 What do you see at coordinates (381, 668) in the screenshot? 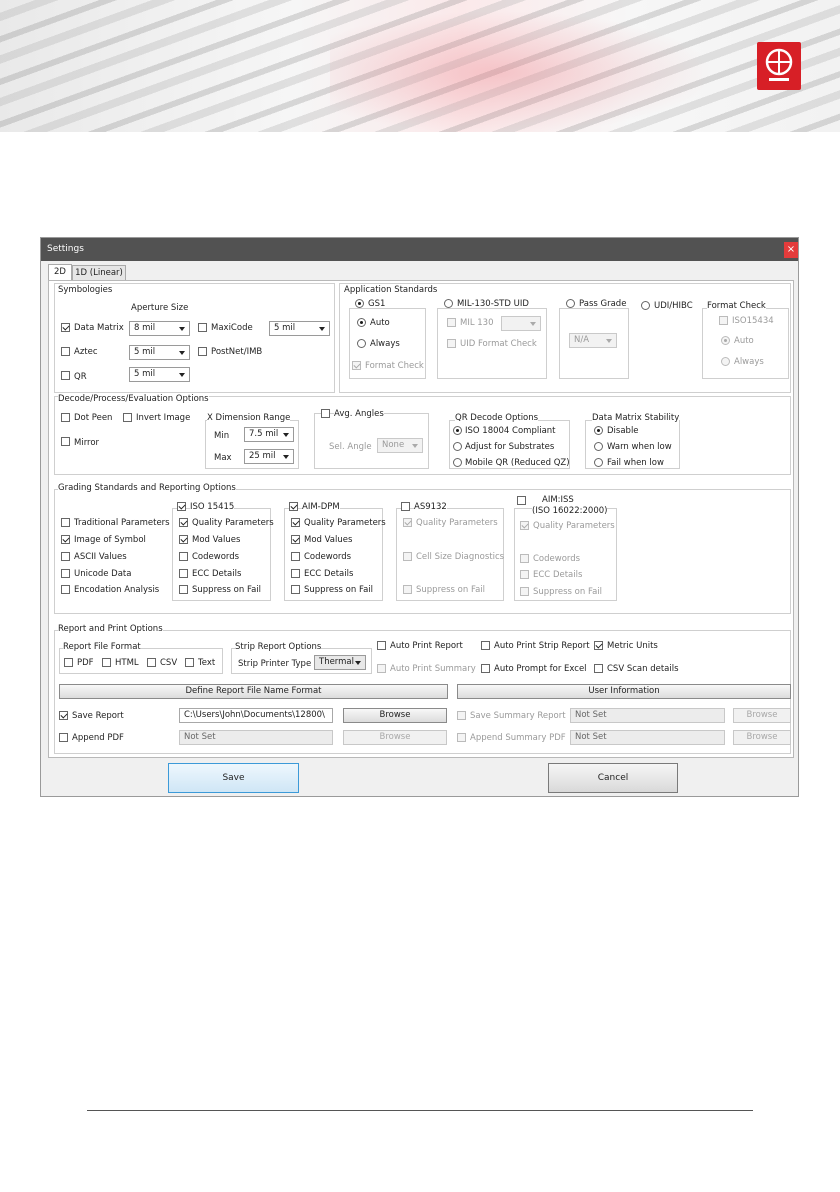
I see `auto-print-summary-checkbox` at bounding box center [381, 668].